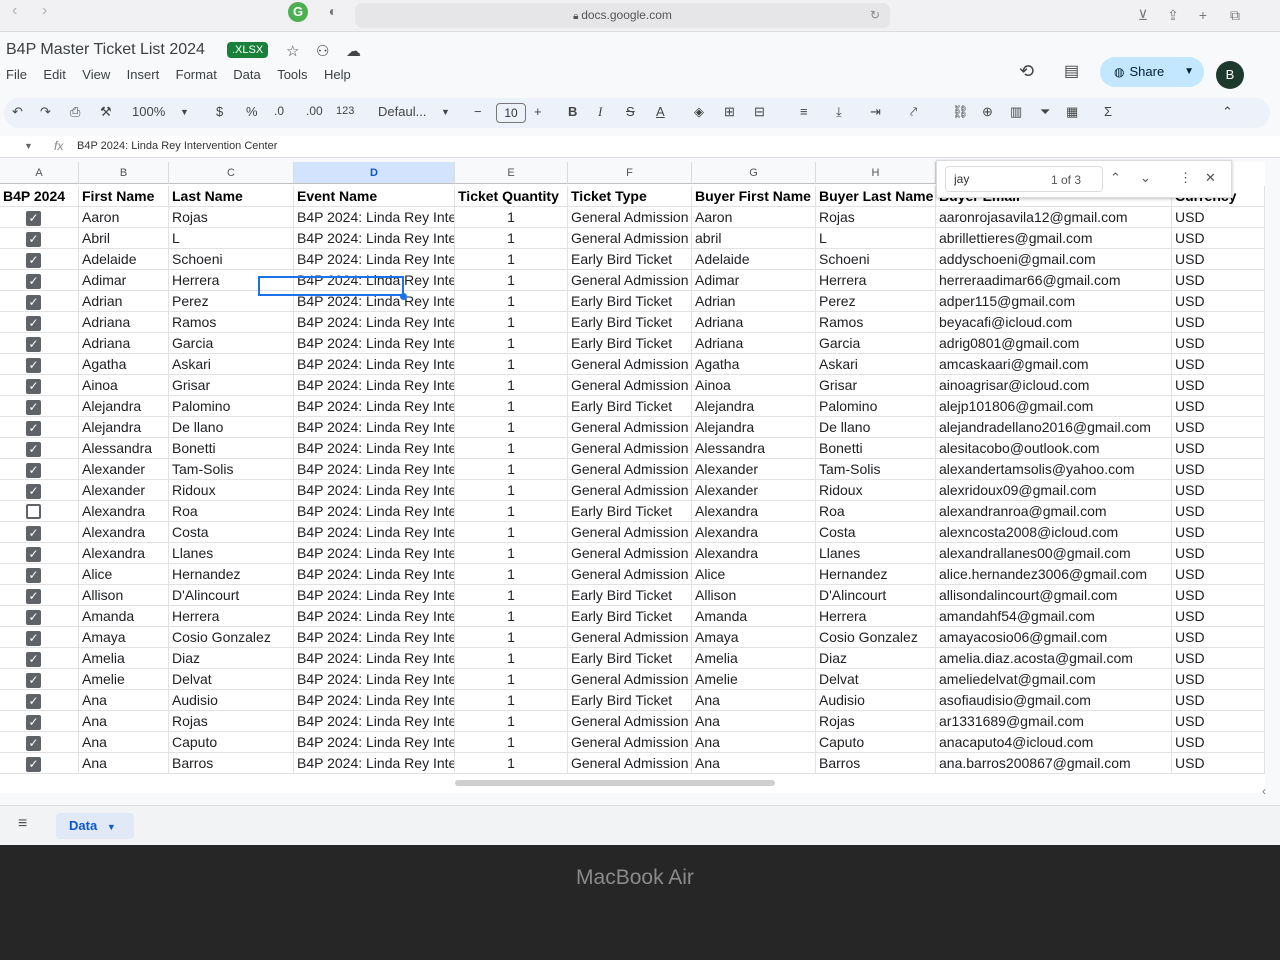 This screenshot has width=1280, height=960. Describe the element at coordinates (511, 196) in the screenshot. I see `header-cell: Ticket Quantity` at that location.